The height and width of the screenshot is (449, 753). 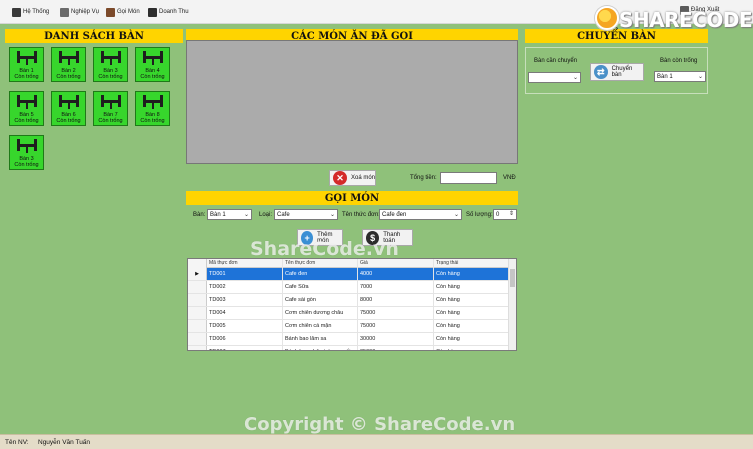 I want to click on table-row: TD006 Bánh bao lăm sa 30000 Còn hàng, so click(x=349, y=339).